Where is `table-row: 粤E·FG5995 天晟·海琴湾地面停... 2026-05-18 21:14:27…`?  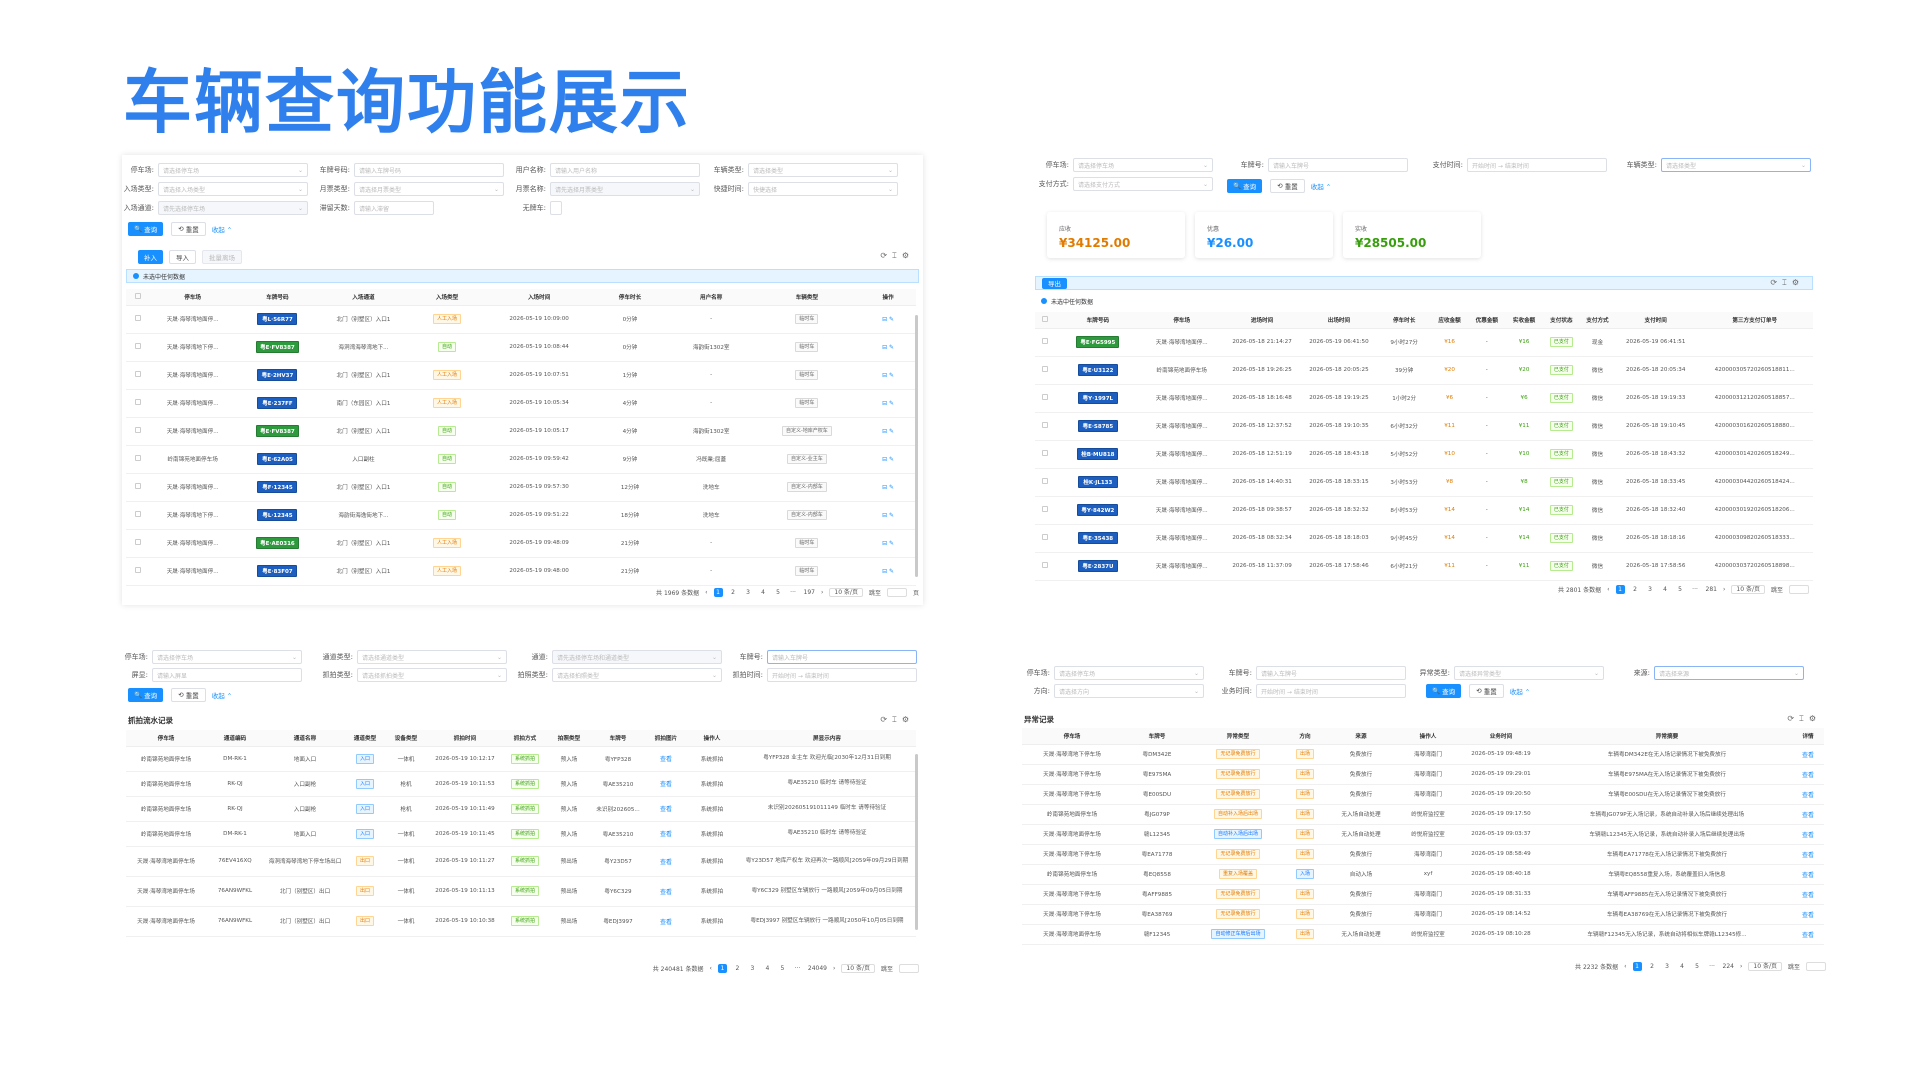 table-row: 粤E·FG5995 天晟·海琴湾地面停... 2026-05-18 21:14:27… is located at coordinates (1424, 342).